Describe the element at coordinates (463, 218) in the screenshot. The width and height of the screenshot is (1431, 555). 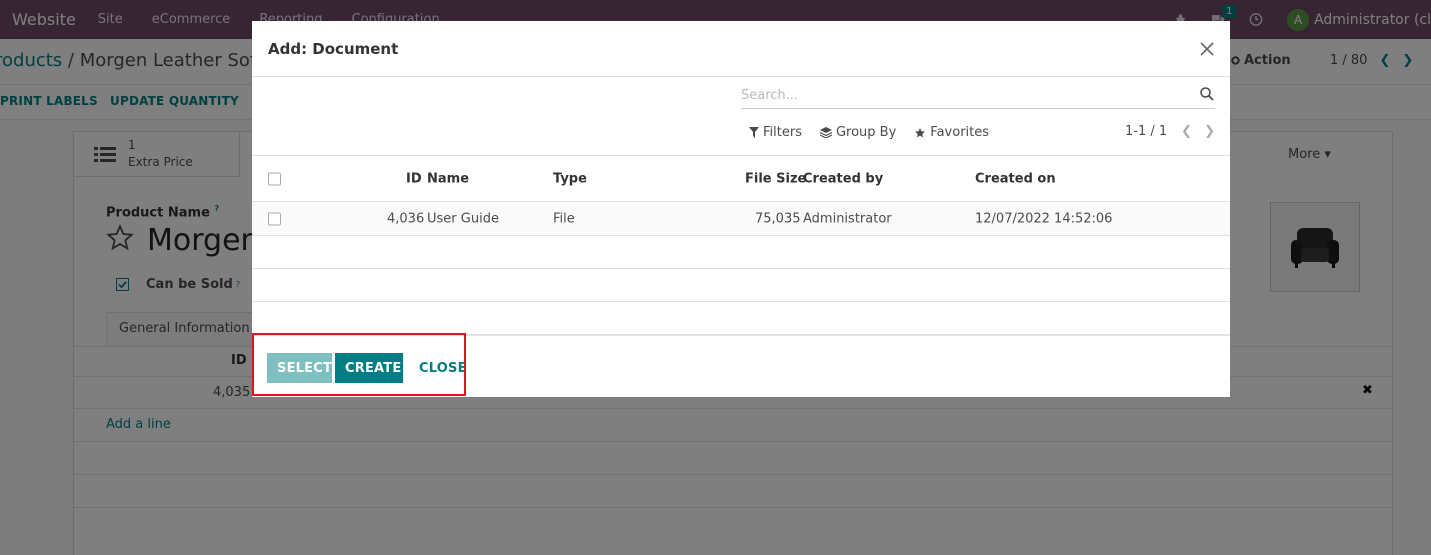
I see `row-name: User Guide` at that location.